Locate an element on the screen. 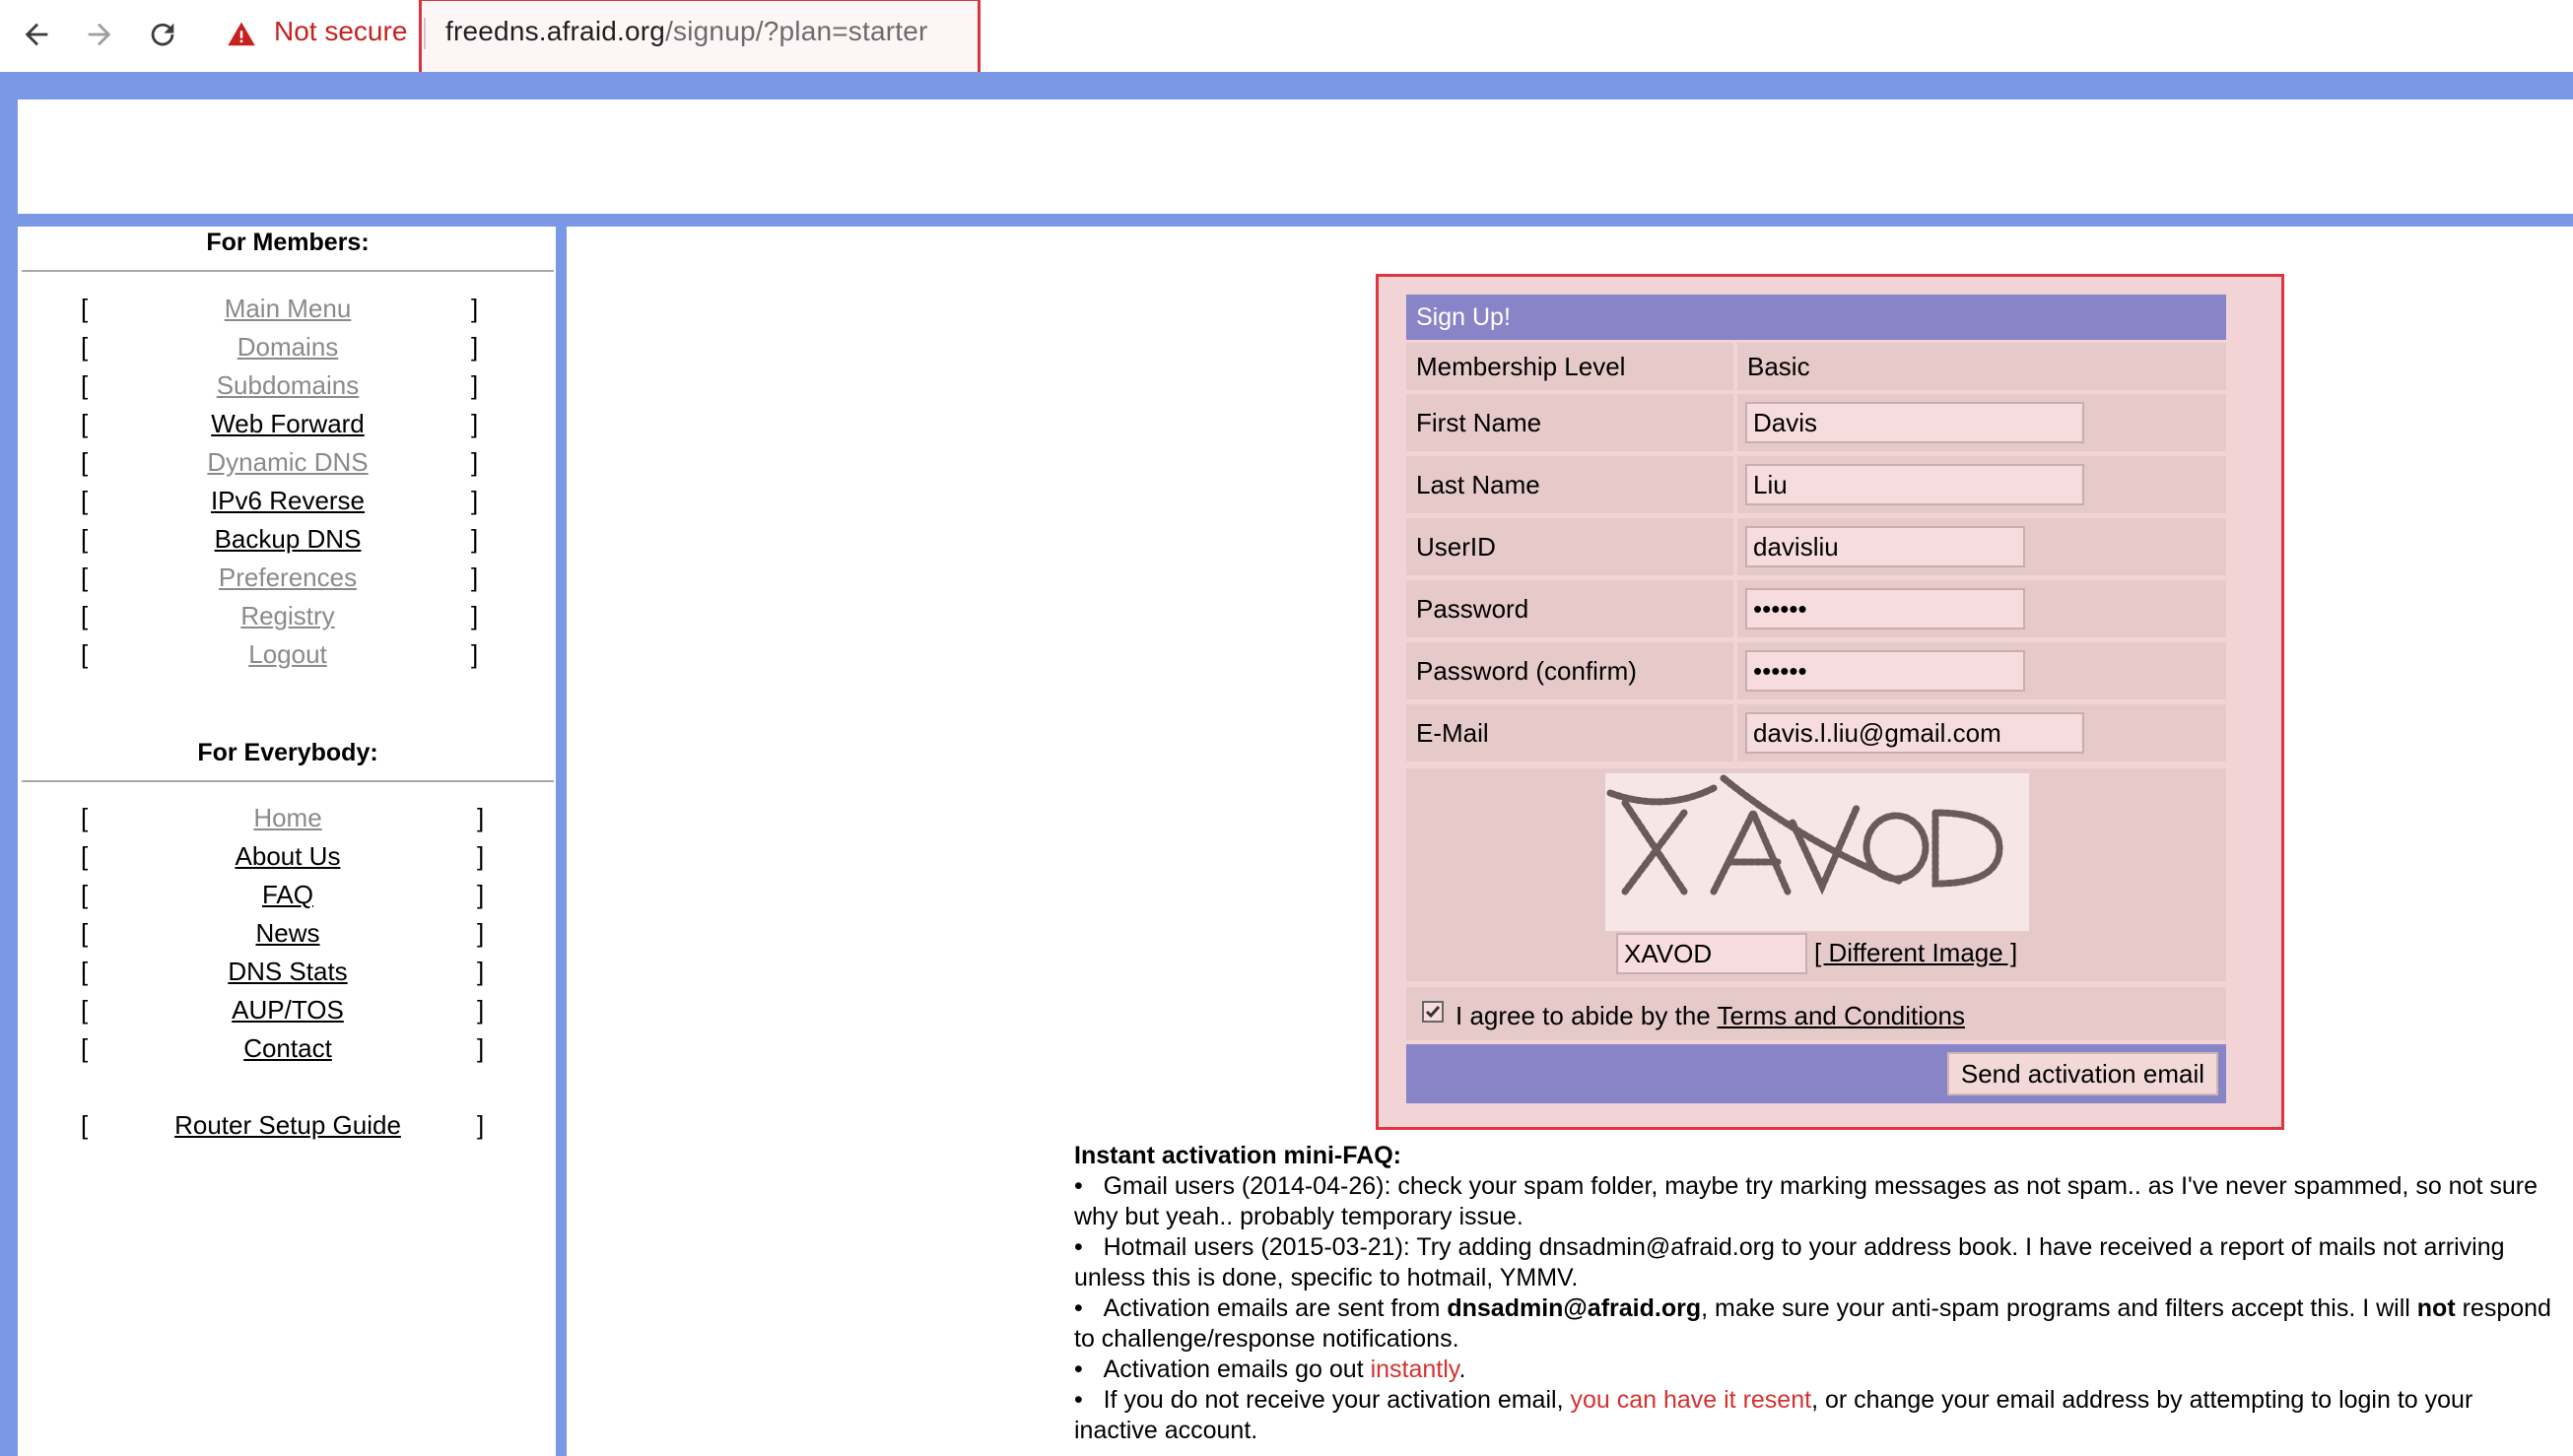 The image size is (2573, 1456). first-name-field is located at coordinates (1914, 422).